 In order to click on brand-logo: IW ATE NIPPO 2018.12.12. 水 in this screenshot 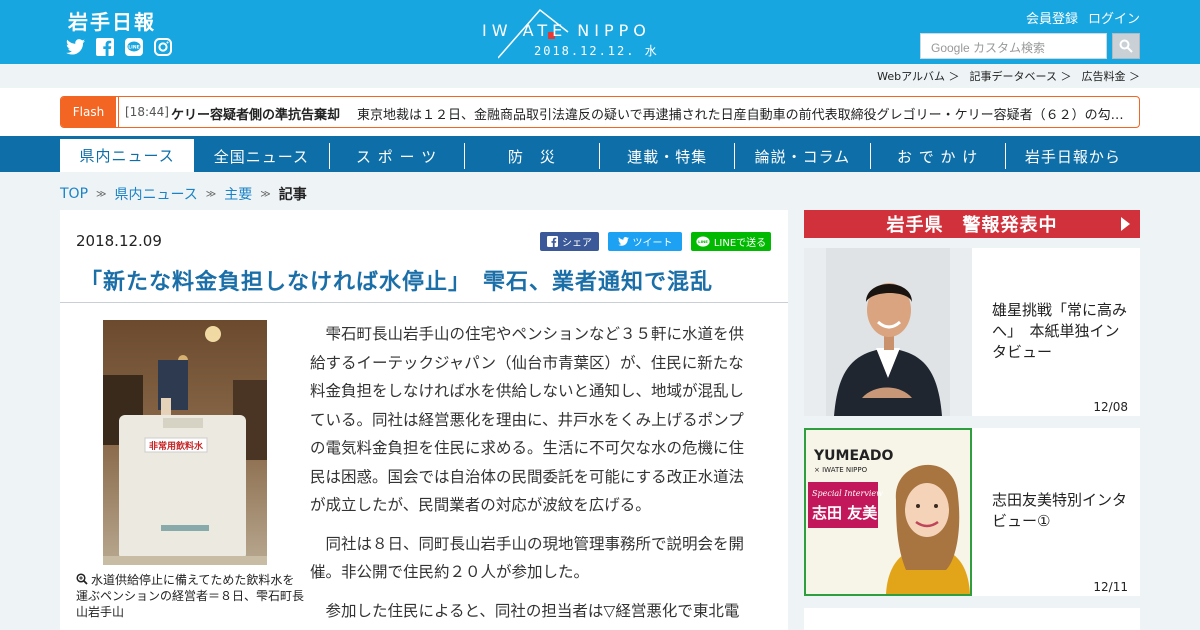, I will do `click(602, 33)`.